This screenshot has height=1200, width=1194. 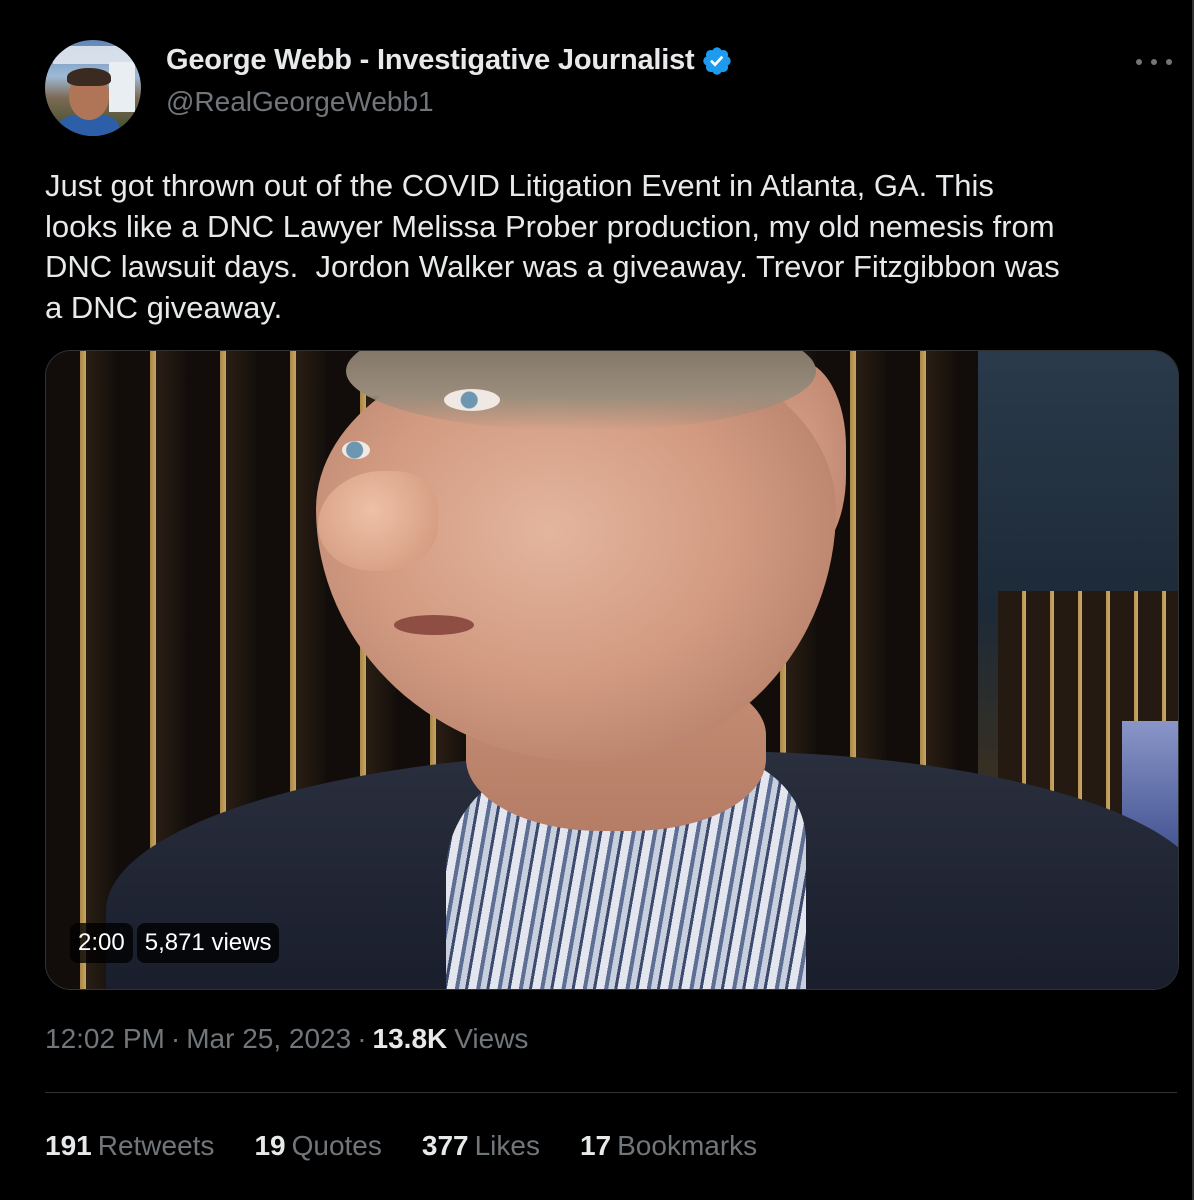 I want to click on author-name-row: George Webb - Investigative Journalist, so click(x=449, y=60).